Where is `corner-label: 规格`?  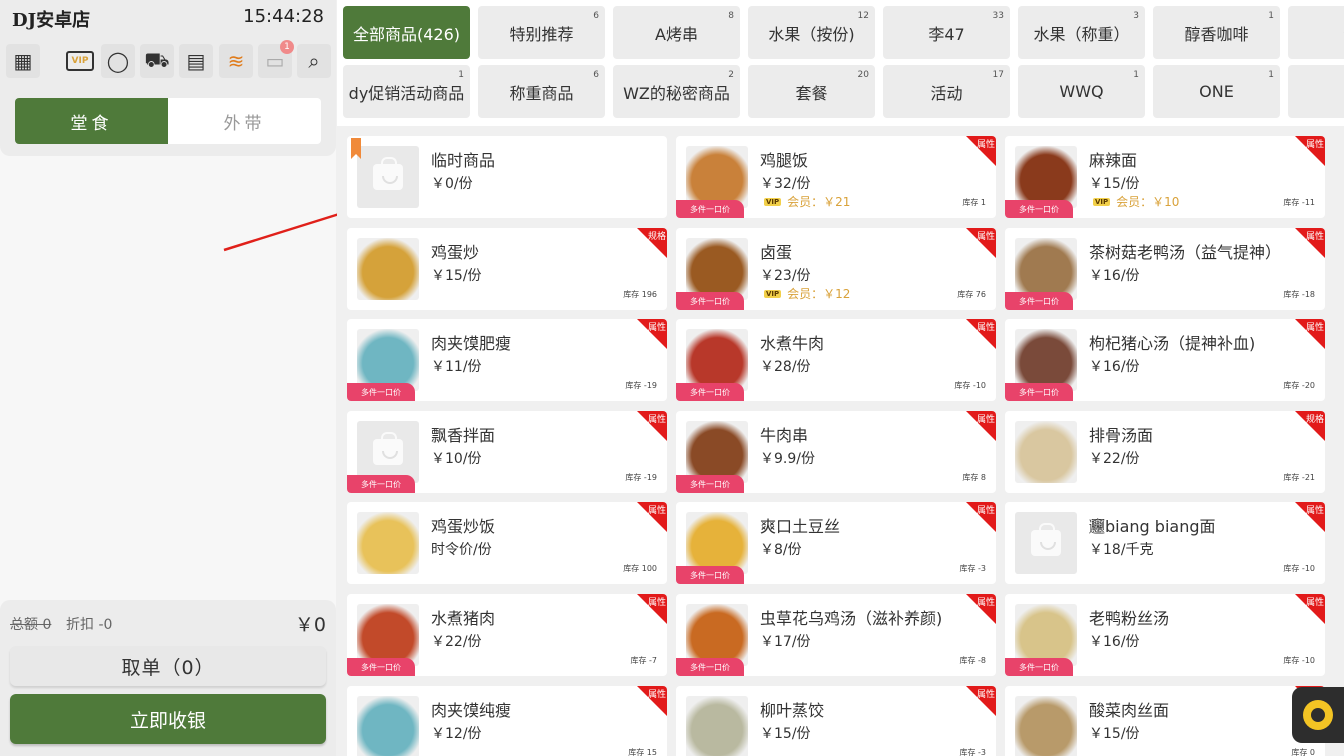
corner-label: 规格 is located at coordinates (1314, 420).